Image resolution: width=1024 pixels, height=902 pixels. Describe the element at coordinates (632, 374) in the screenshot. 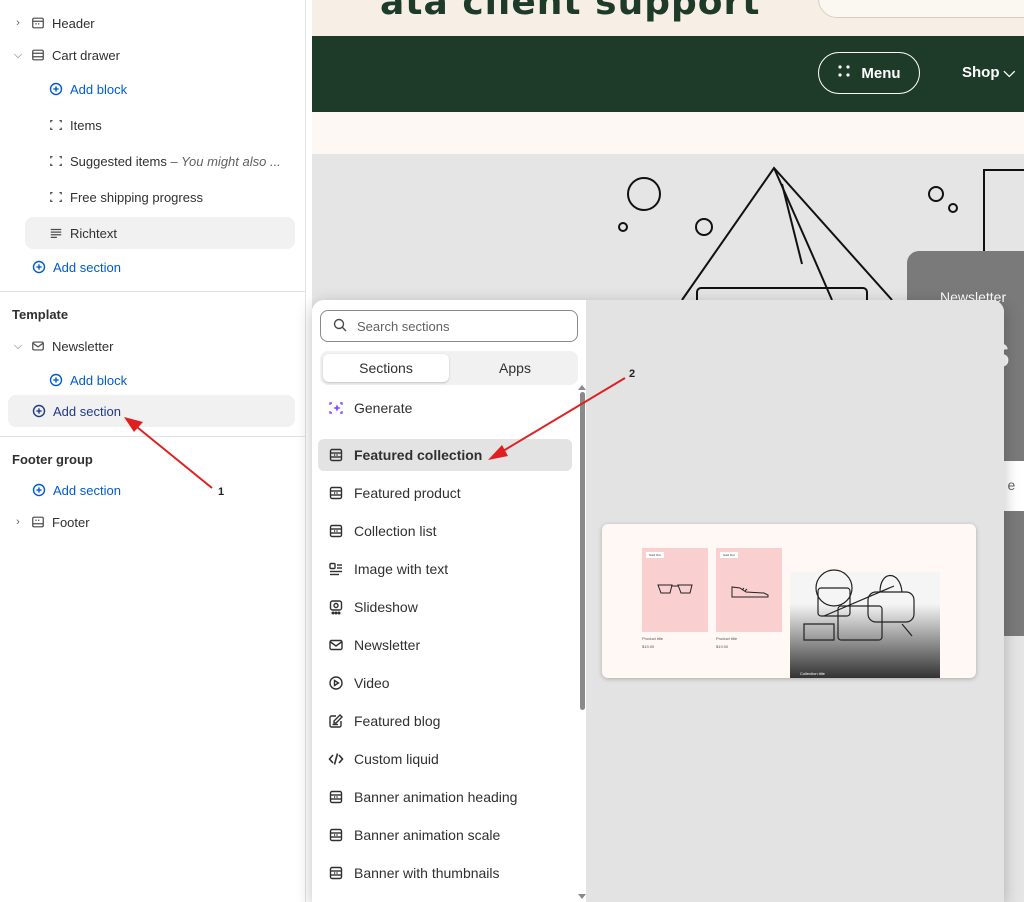

I see `annotation-number-2: 2` at that location.